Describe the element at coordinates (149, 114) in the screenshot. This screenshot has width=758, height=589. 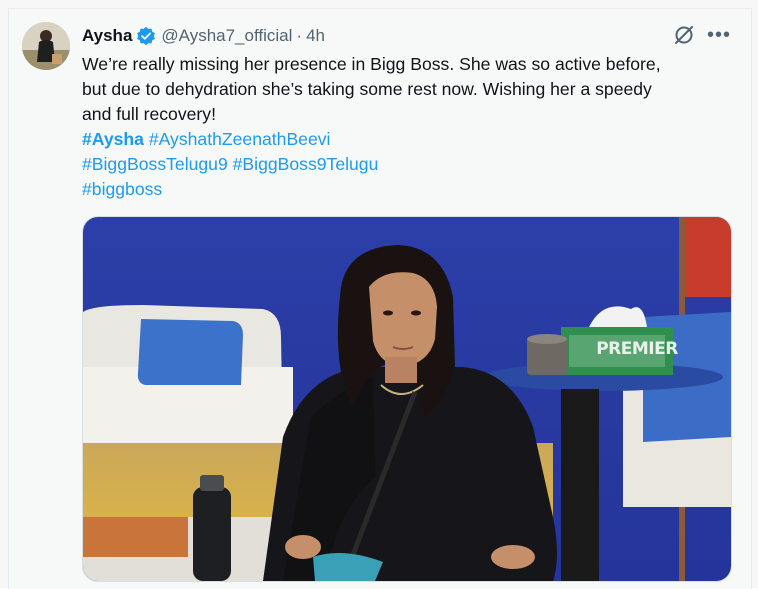
I see `tweet-text-line: and full recovery!` at that location.